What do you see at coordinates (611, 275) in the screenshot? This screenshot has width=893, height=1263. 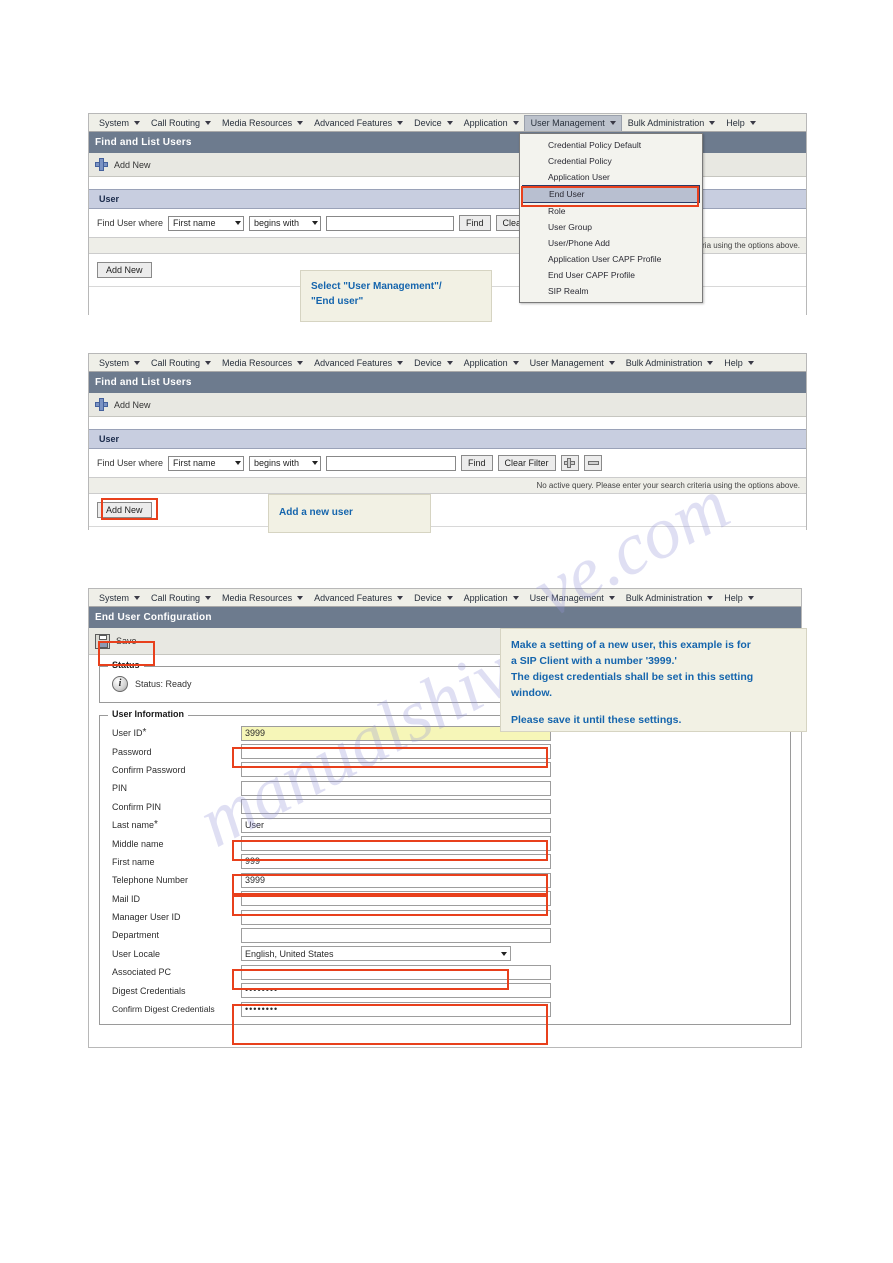 I see `dropdown-item-end-user-capf-profile: End User CAPF Profile` at bounding box center [611, 275].